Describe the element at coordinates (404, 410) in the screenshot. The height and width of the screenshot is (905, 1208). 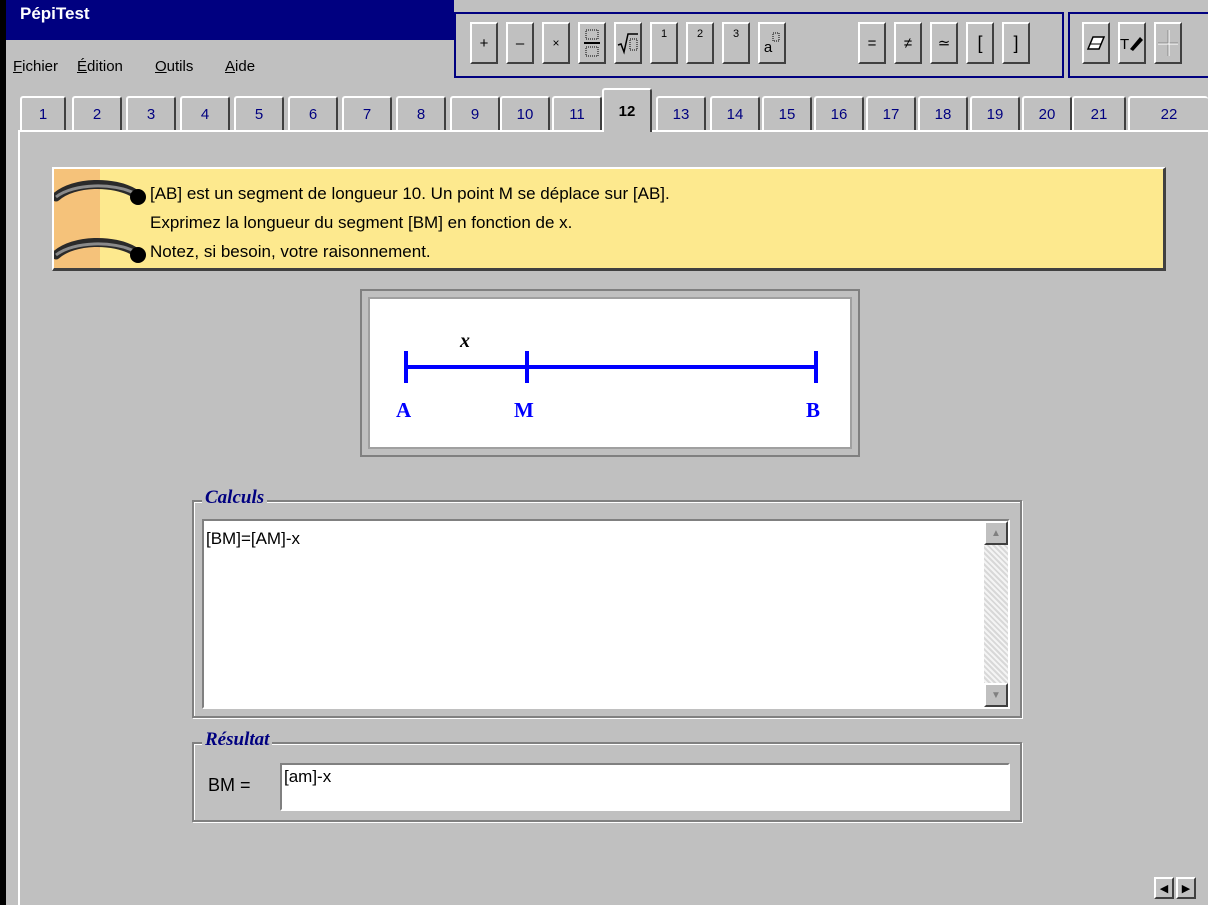
I see `label-a: A` at that location.